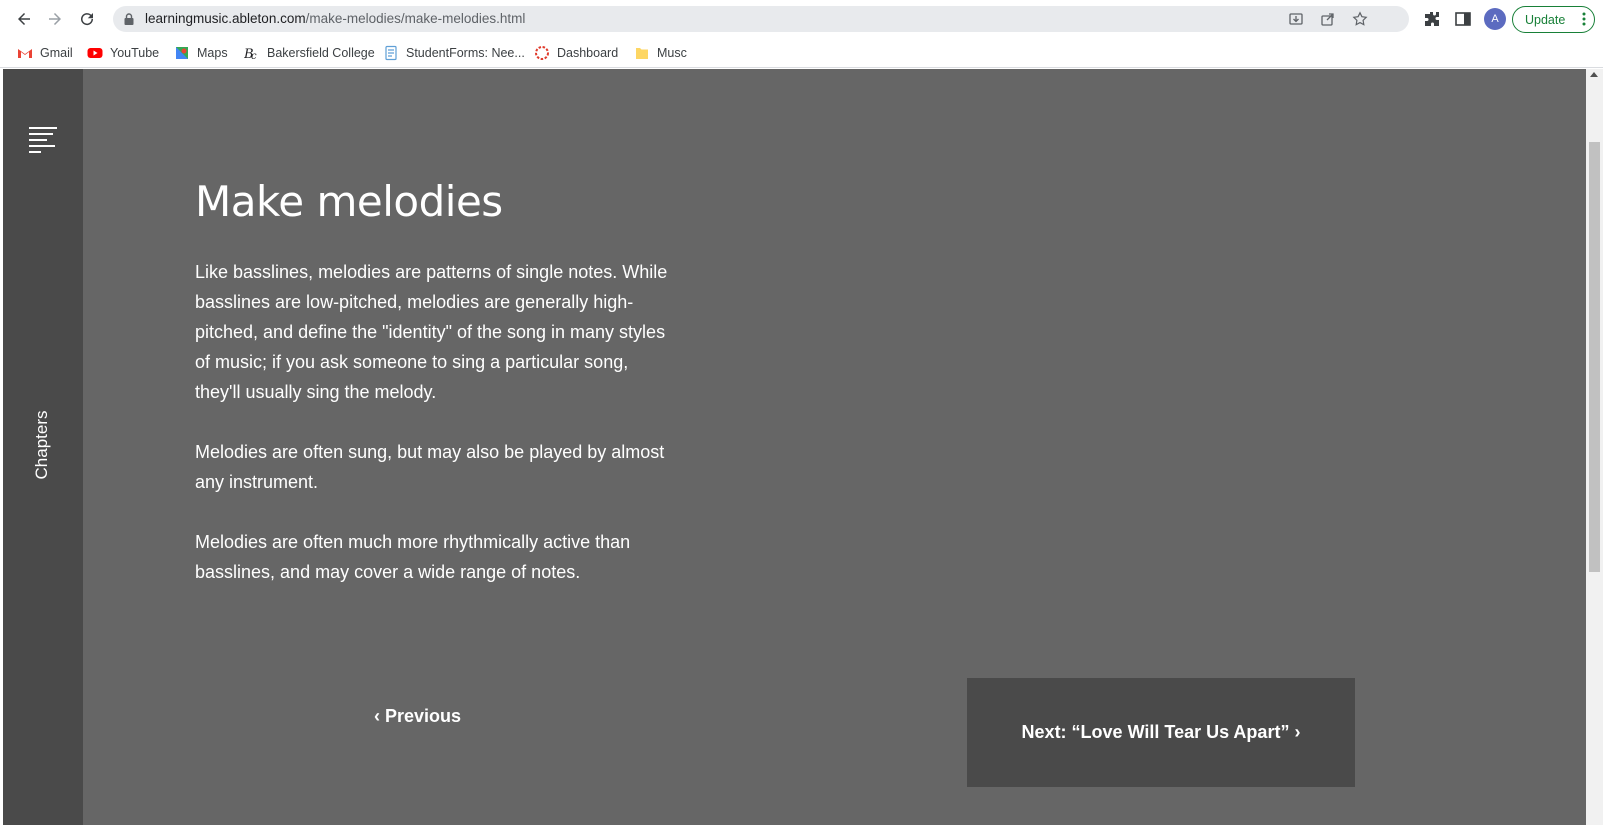 This screenshot has height=825, width=1603. Describe the element at coordinates (182, 53) in the screenshot. I see `maps-icon` at that location.